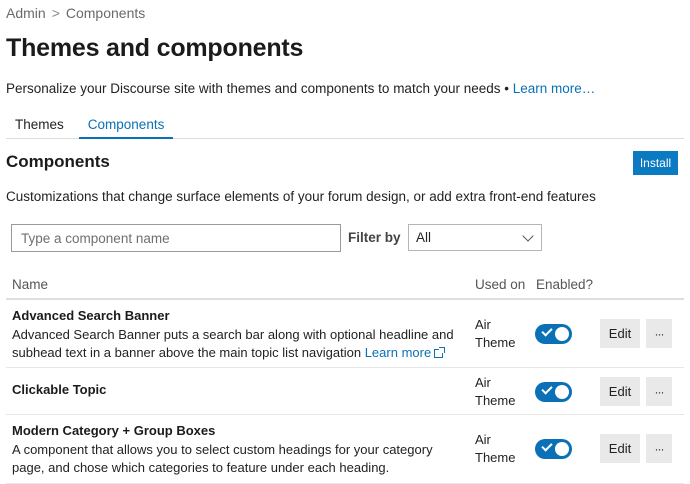 The height and width of the screenshot is (484, 690). What do you see at coordinates (424, 237) in the screenshot?
I see `filter-select-value: All` at bounding box center [424, 237].